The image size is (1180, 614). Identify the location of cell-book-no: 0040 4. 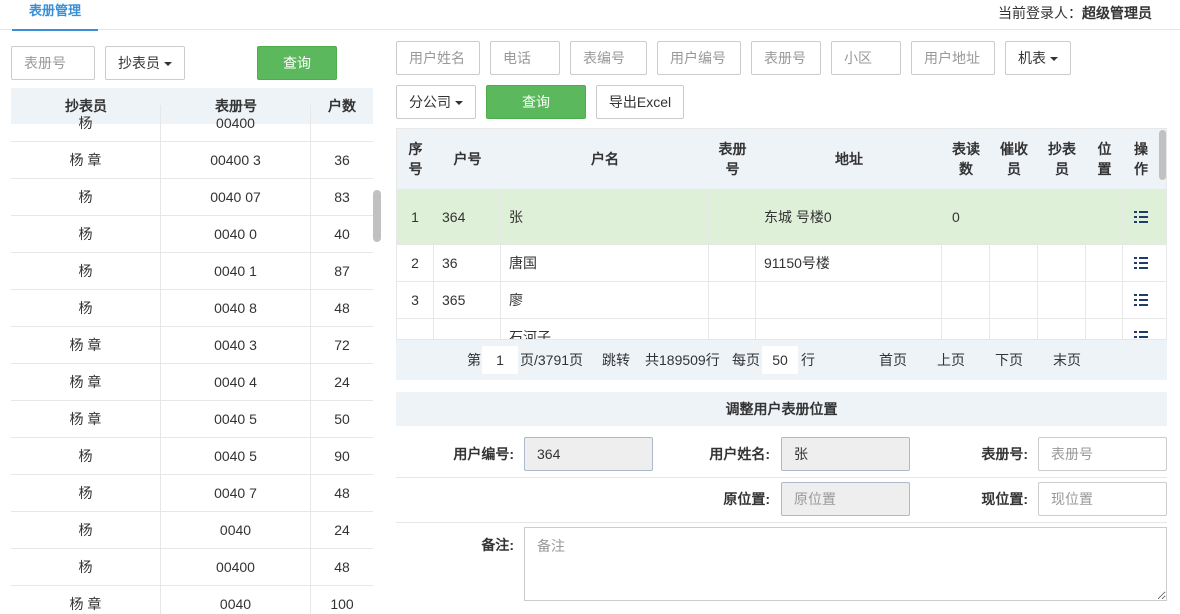
(236, 382).